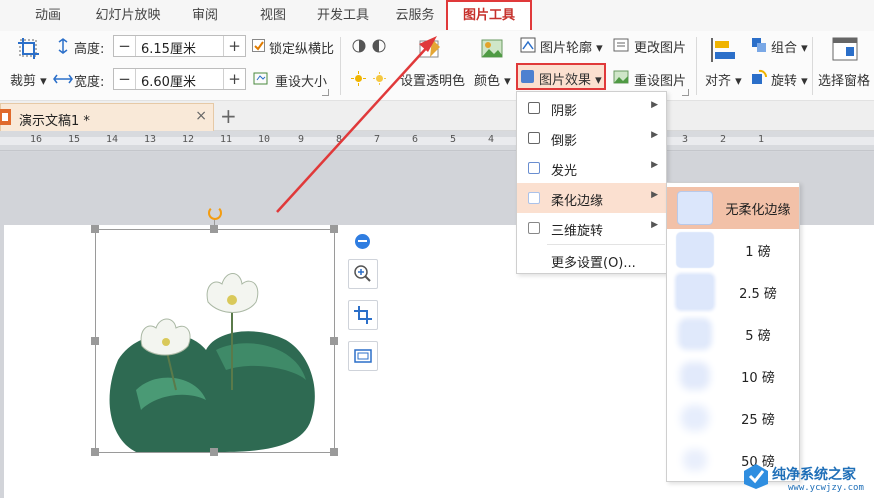 The height and width of the screenshot is (498, 874). Describe the element at coordinates (814, 475) in the screenshot. I see `watermark-title: 纯净系统之家` at that location.